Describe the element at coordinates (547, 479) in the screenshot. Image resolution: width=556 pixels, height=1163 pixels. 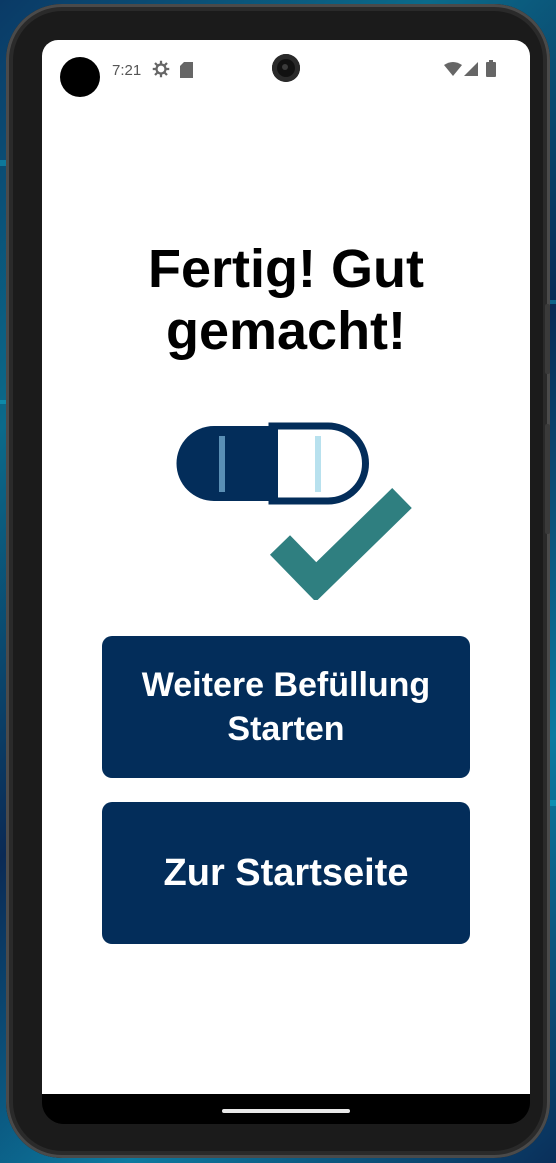
I see `volume-button` at that location.